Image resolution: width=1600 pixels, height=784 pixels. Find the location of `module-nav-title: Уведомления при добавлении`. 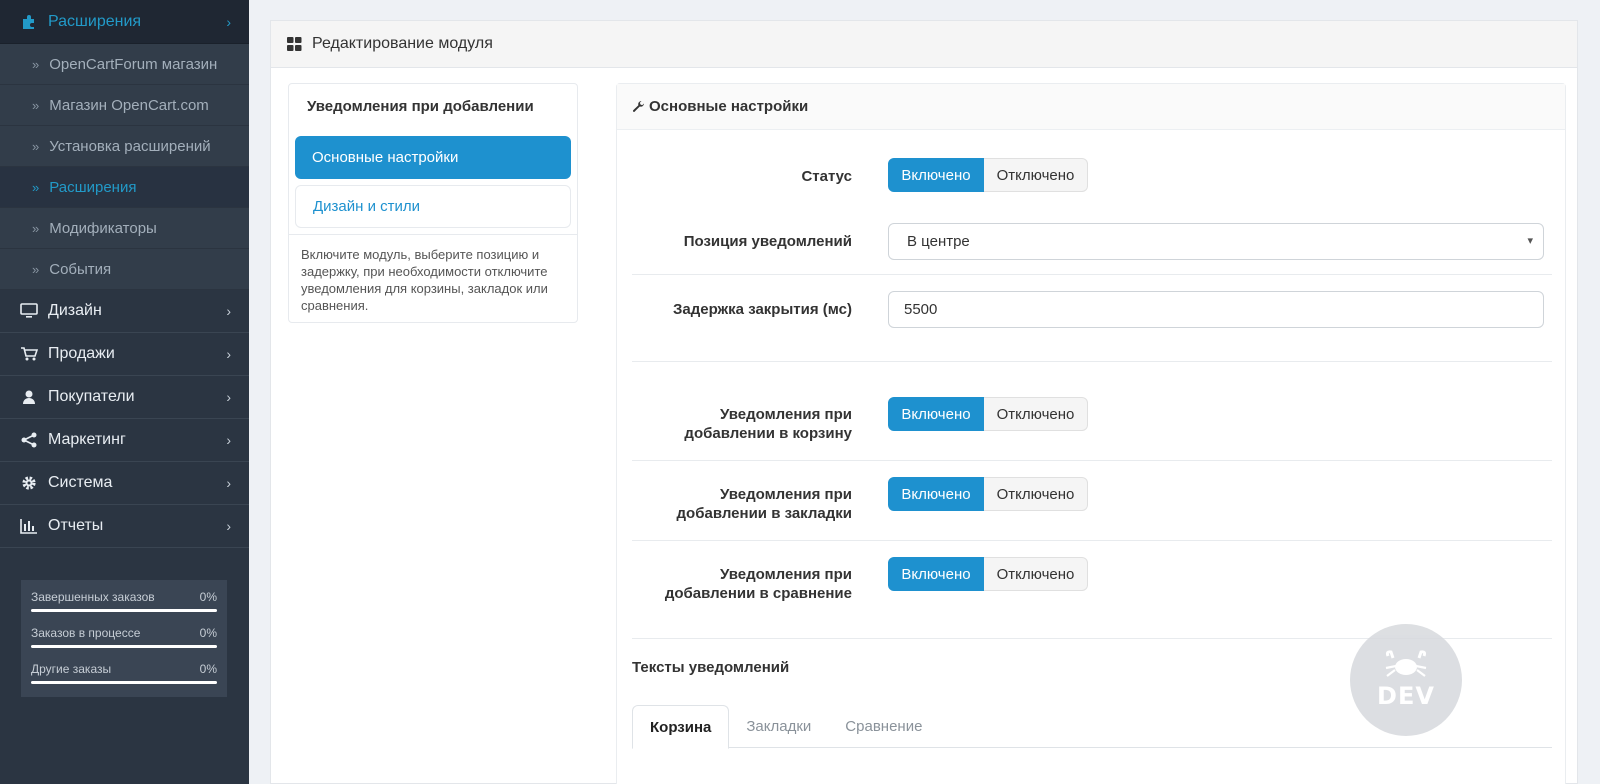

module-nav-title: Уведомления при добавлении is located at coordinates (420, 106).